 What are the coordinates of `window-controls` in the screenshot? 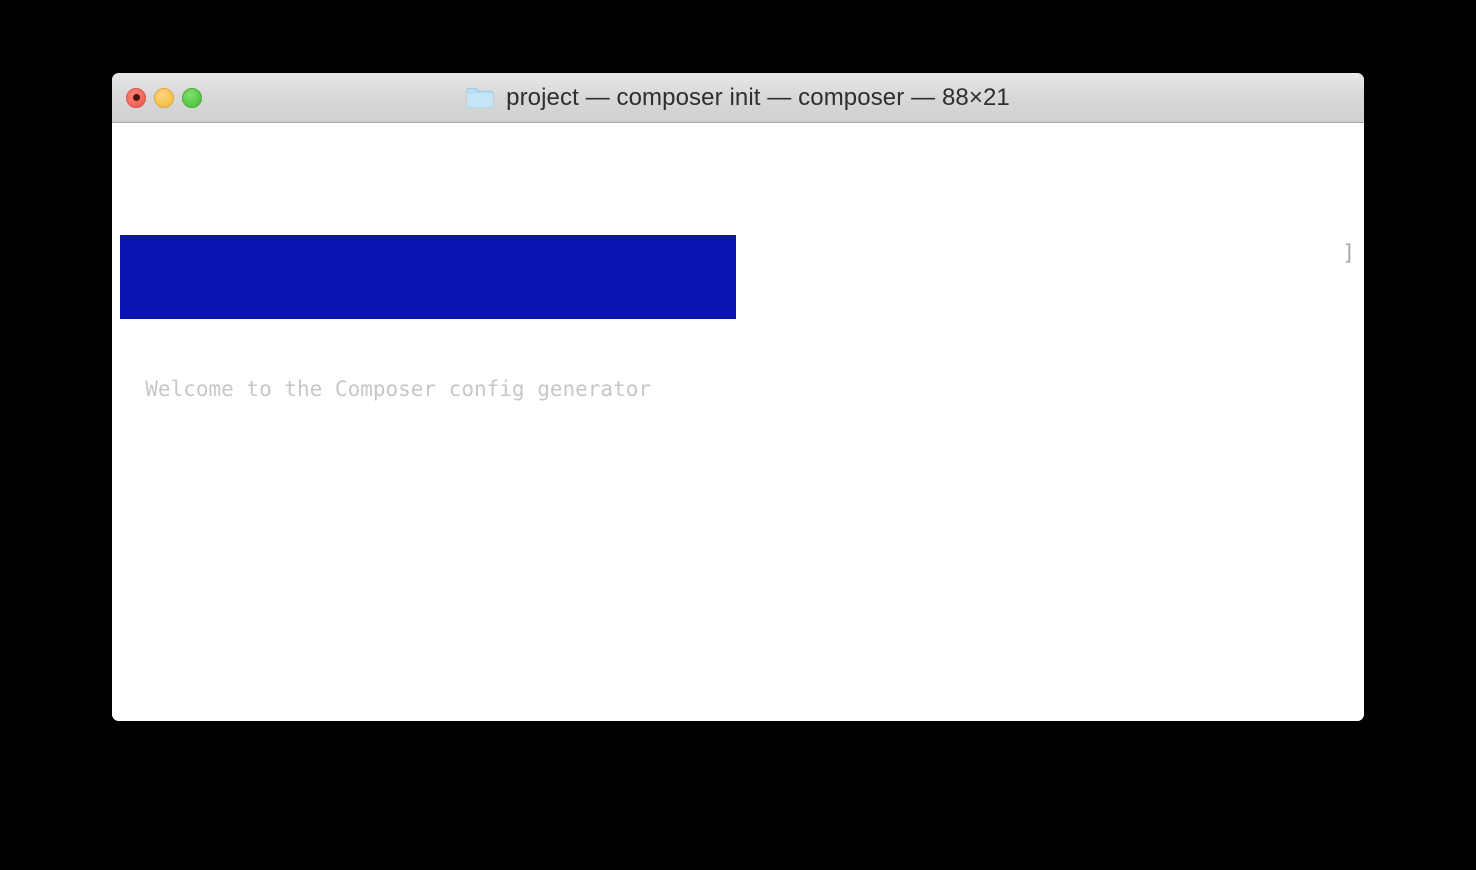 It's located at (164, 97).